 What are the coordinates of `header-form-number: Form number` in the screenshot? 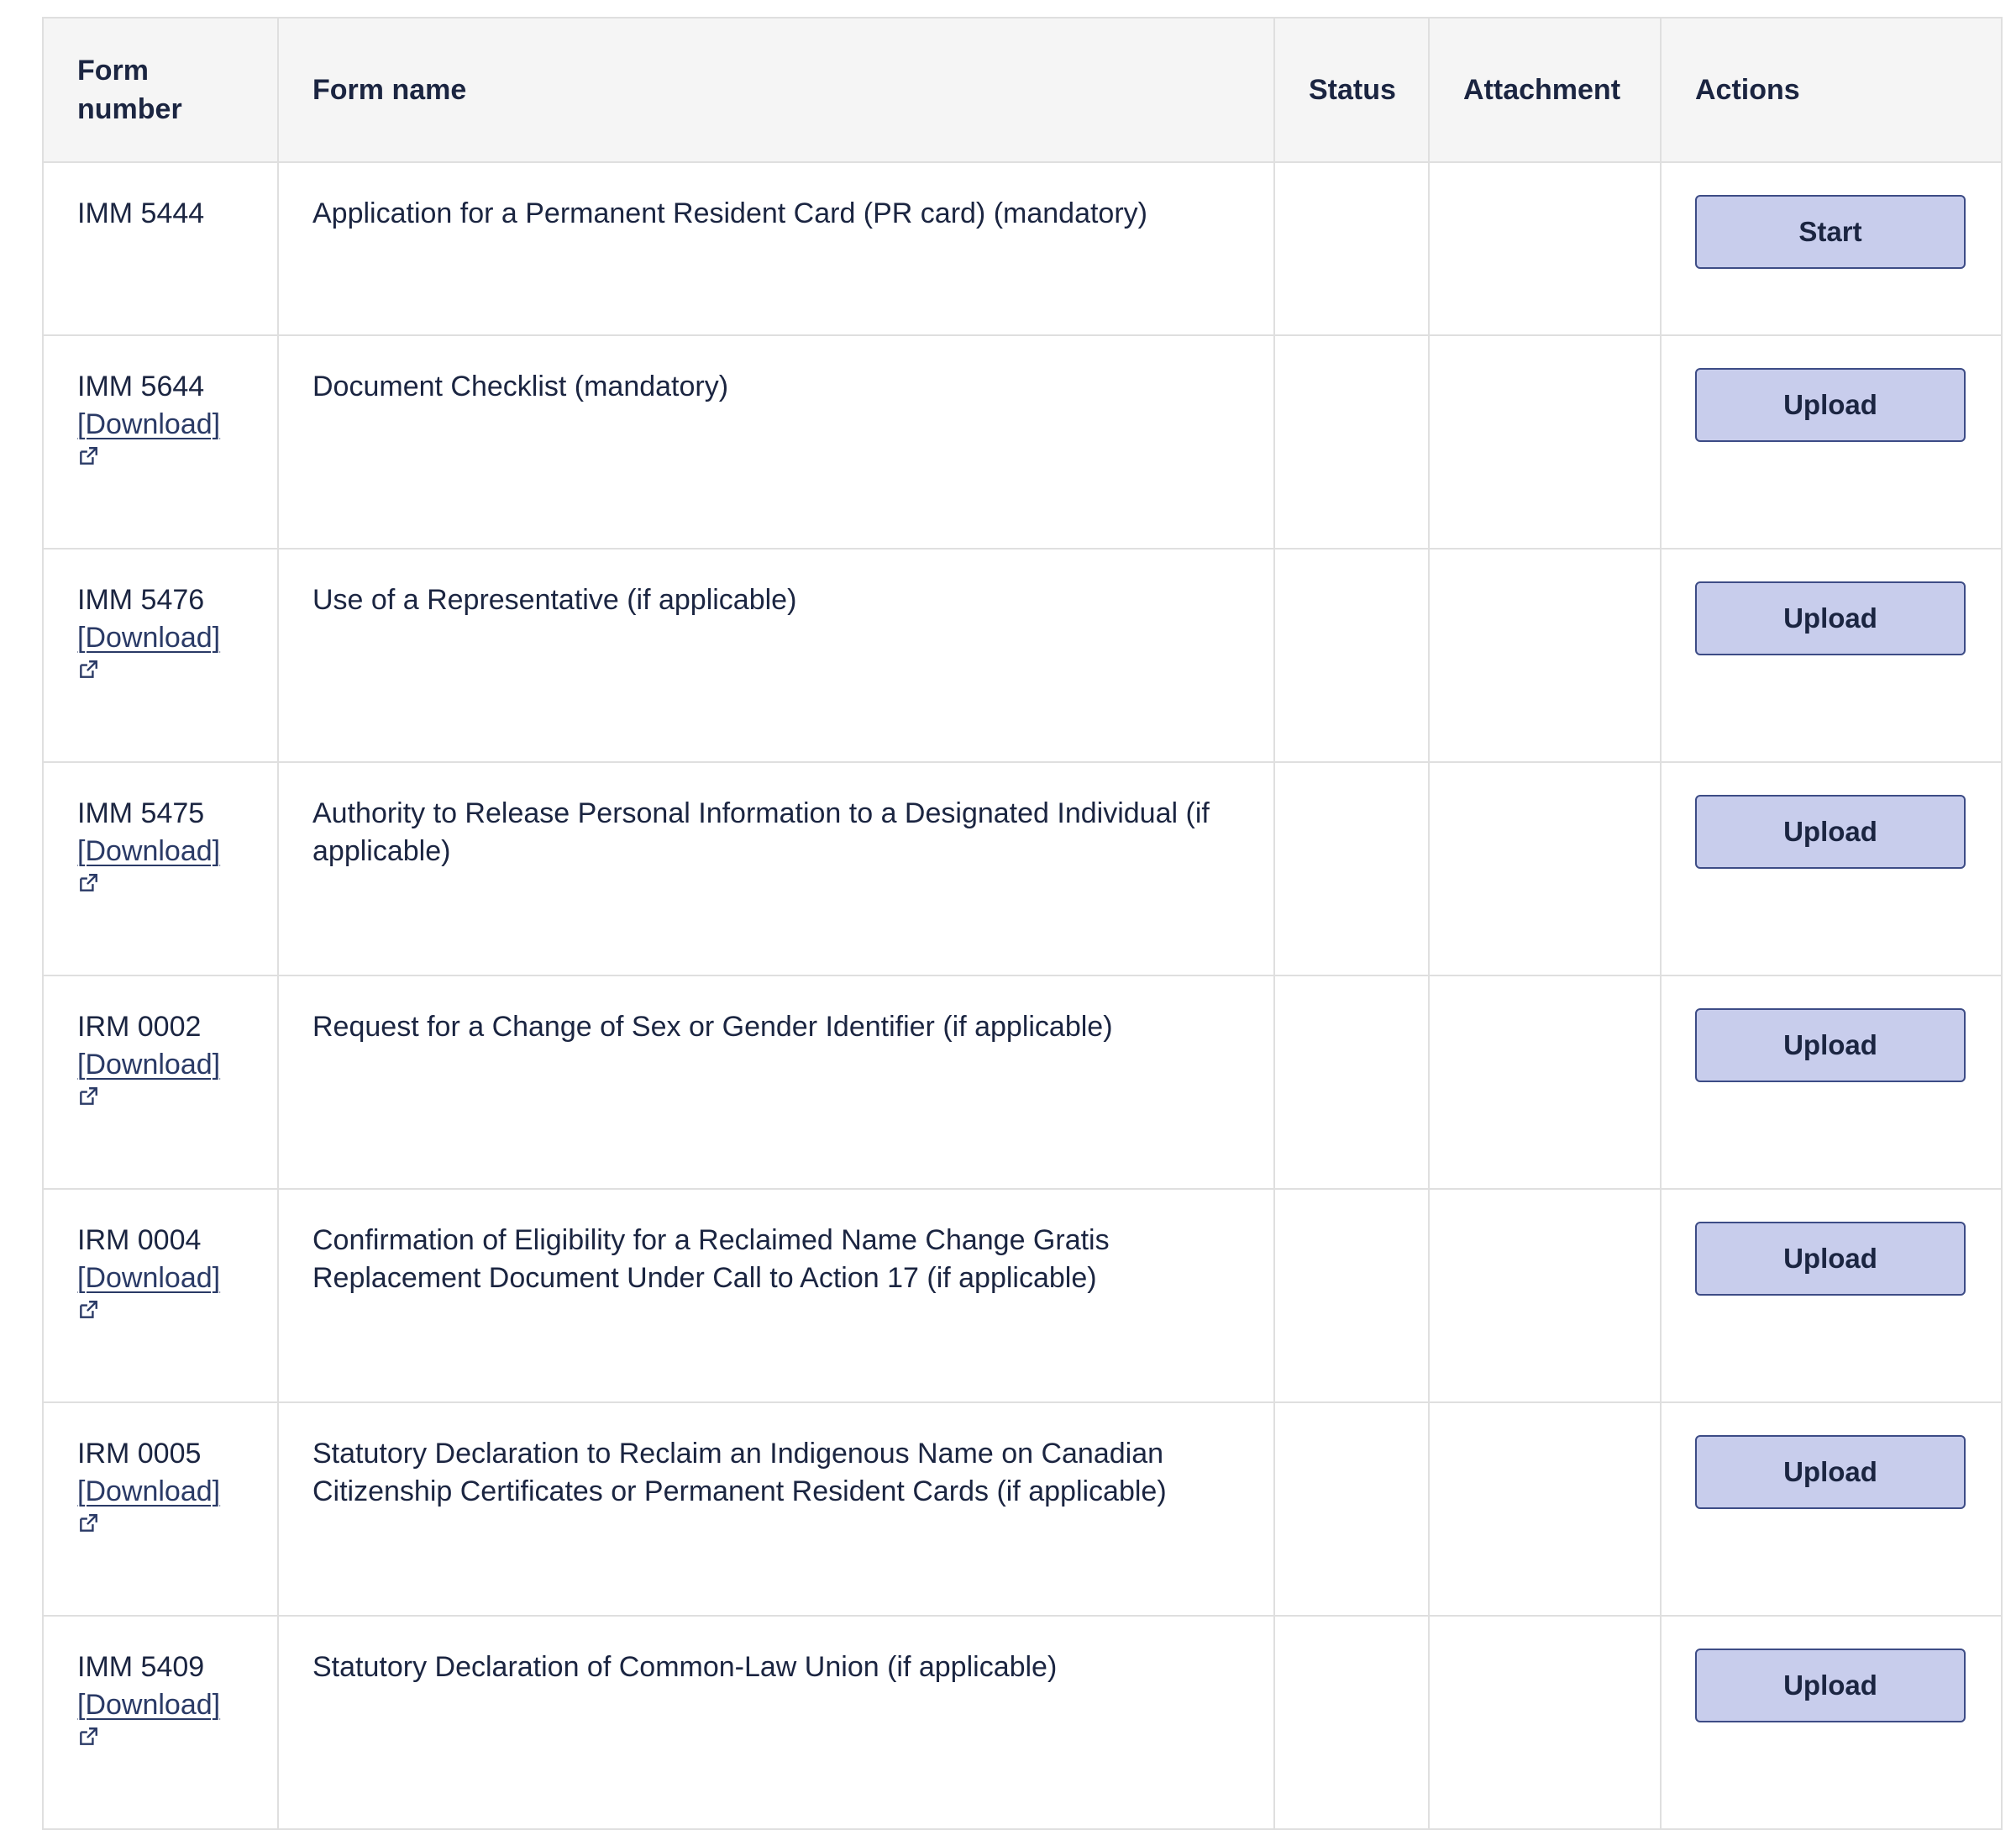 It's located at (160, 90).